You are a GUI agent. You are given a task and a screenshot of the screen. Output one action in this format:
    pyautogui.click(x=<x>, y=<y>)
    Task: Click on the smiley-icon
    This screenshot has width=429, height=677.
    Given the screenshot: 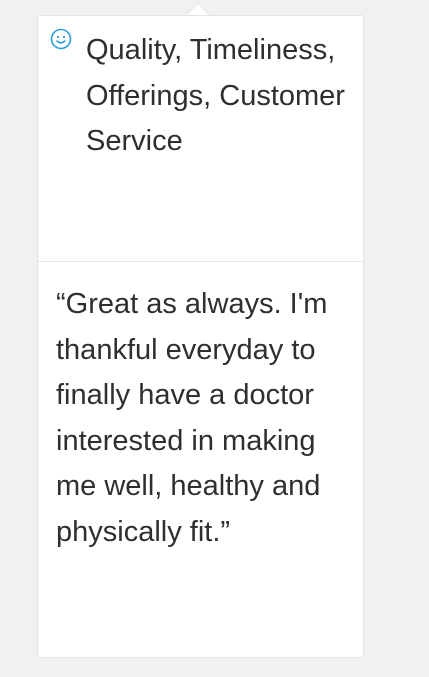 What is the action you would take?
    pyautogui.click(x=61, y=39)
    